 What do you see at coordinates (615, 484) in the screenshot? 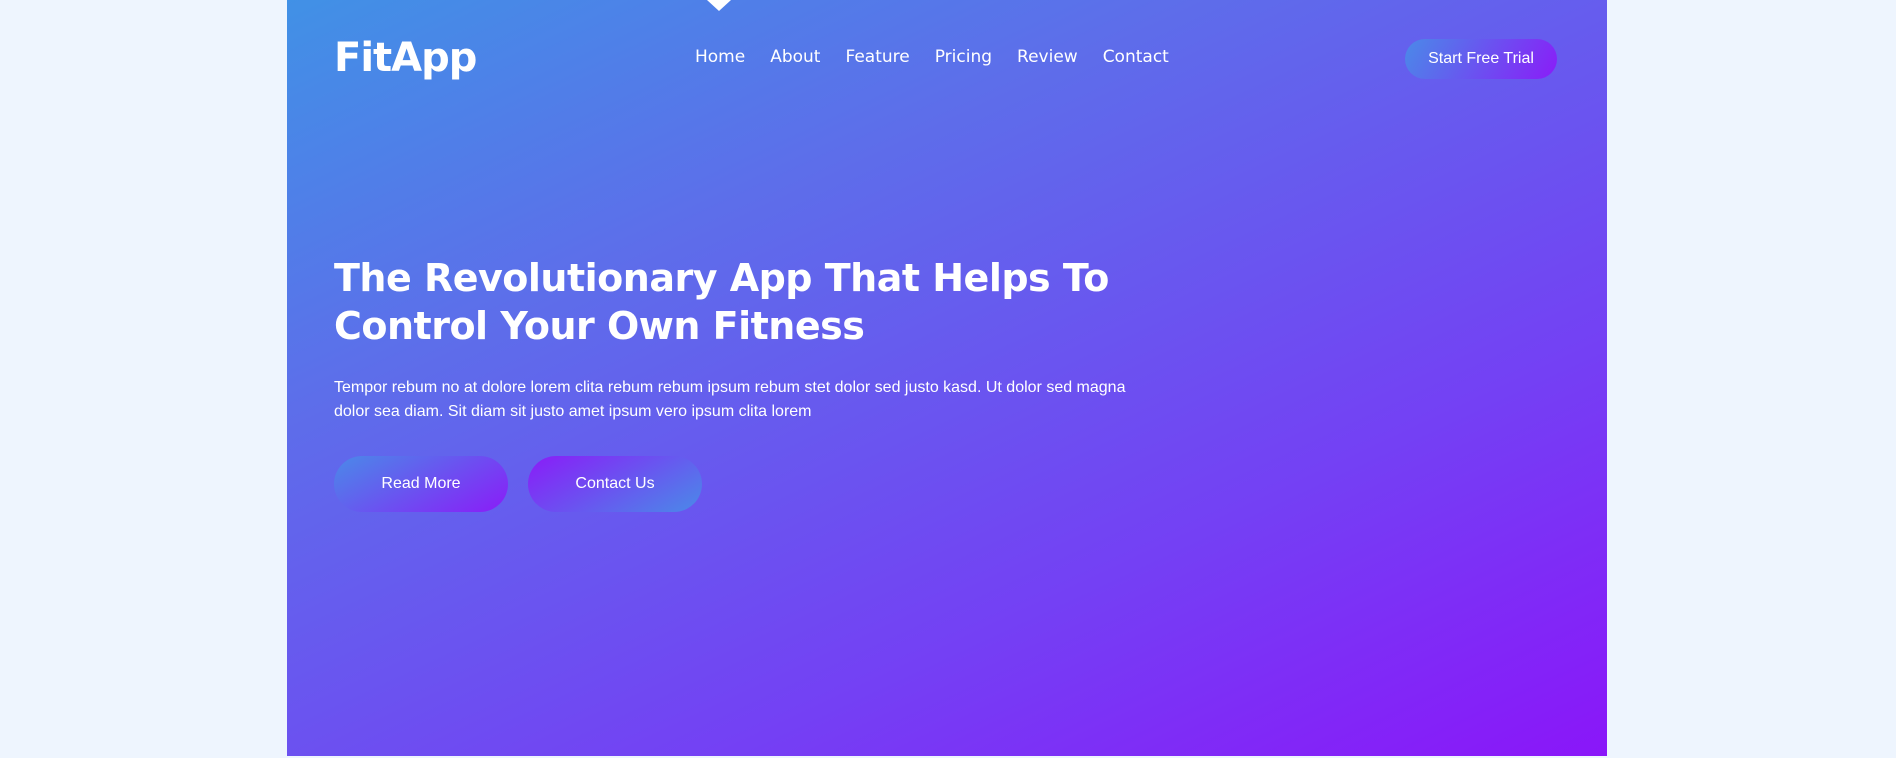
I see `contact-us-button: Contact Us` at bounding box center [615, 484].